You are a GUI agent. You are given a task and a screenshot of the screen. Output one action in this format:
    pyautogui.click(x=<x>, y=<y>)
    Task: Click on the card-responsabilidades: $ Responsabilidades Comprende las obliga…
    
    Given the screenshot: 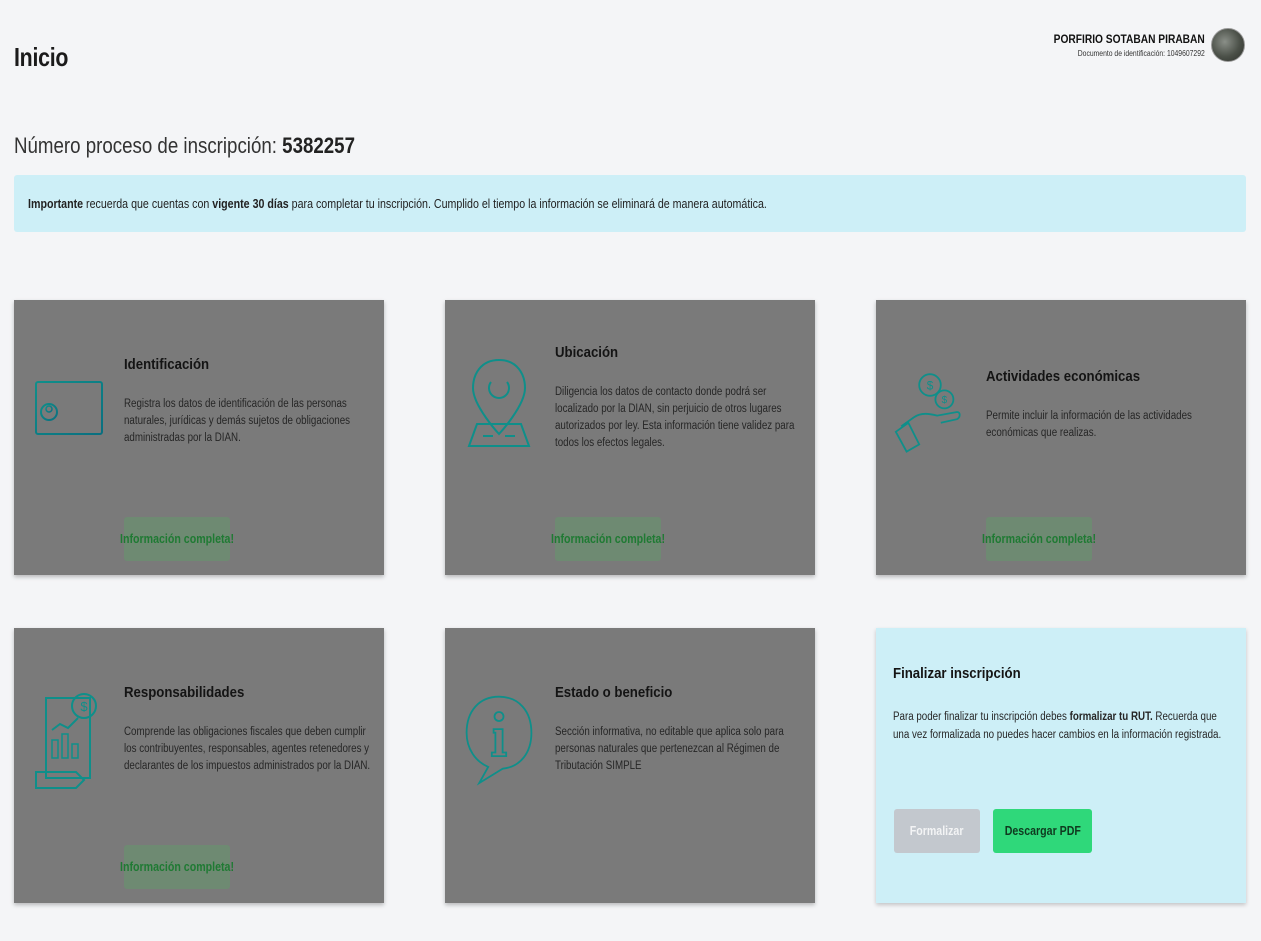 What is the action you would take?
    pyautogui.click(x=199, y=765)
    